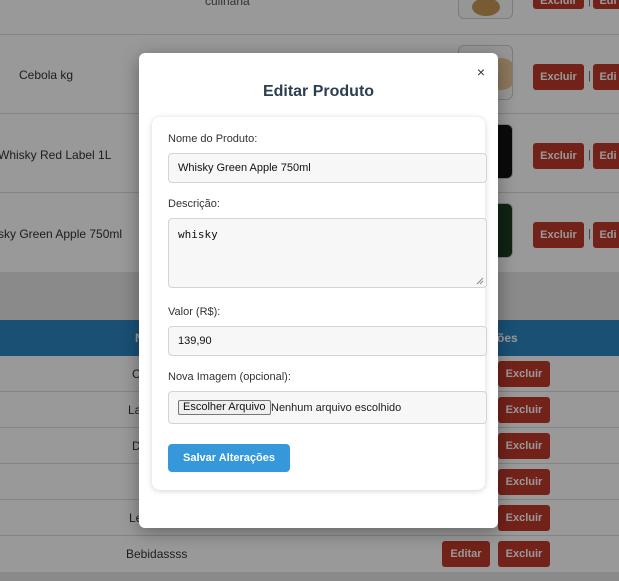 Image resolution: width=619 pixels, height=581 pixels. Describe the element at coordinates (229, 458) in the screenshot. I see `save-changes-button: Salvar Alterações` at that location.